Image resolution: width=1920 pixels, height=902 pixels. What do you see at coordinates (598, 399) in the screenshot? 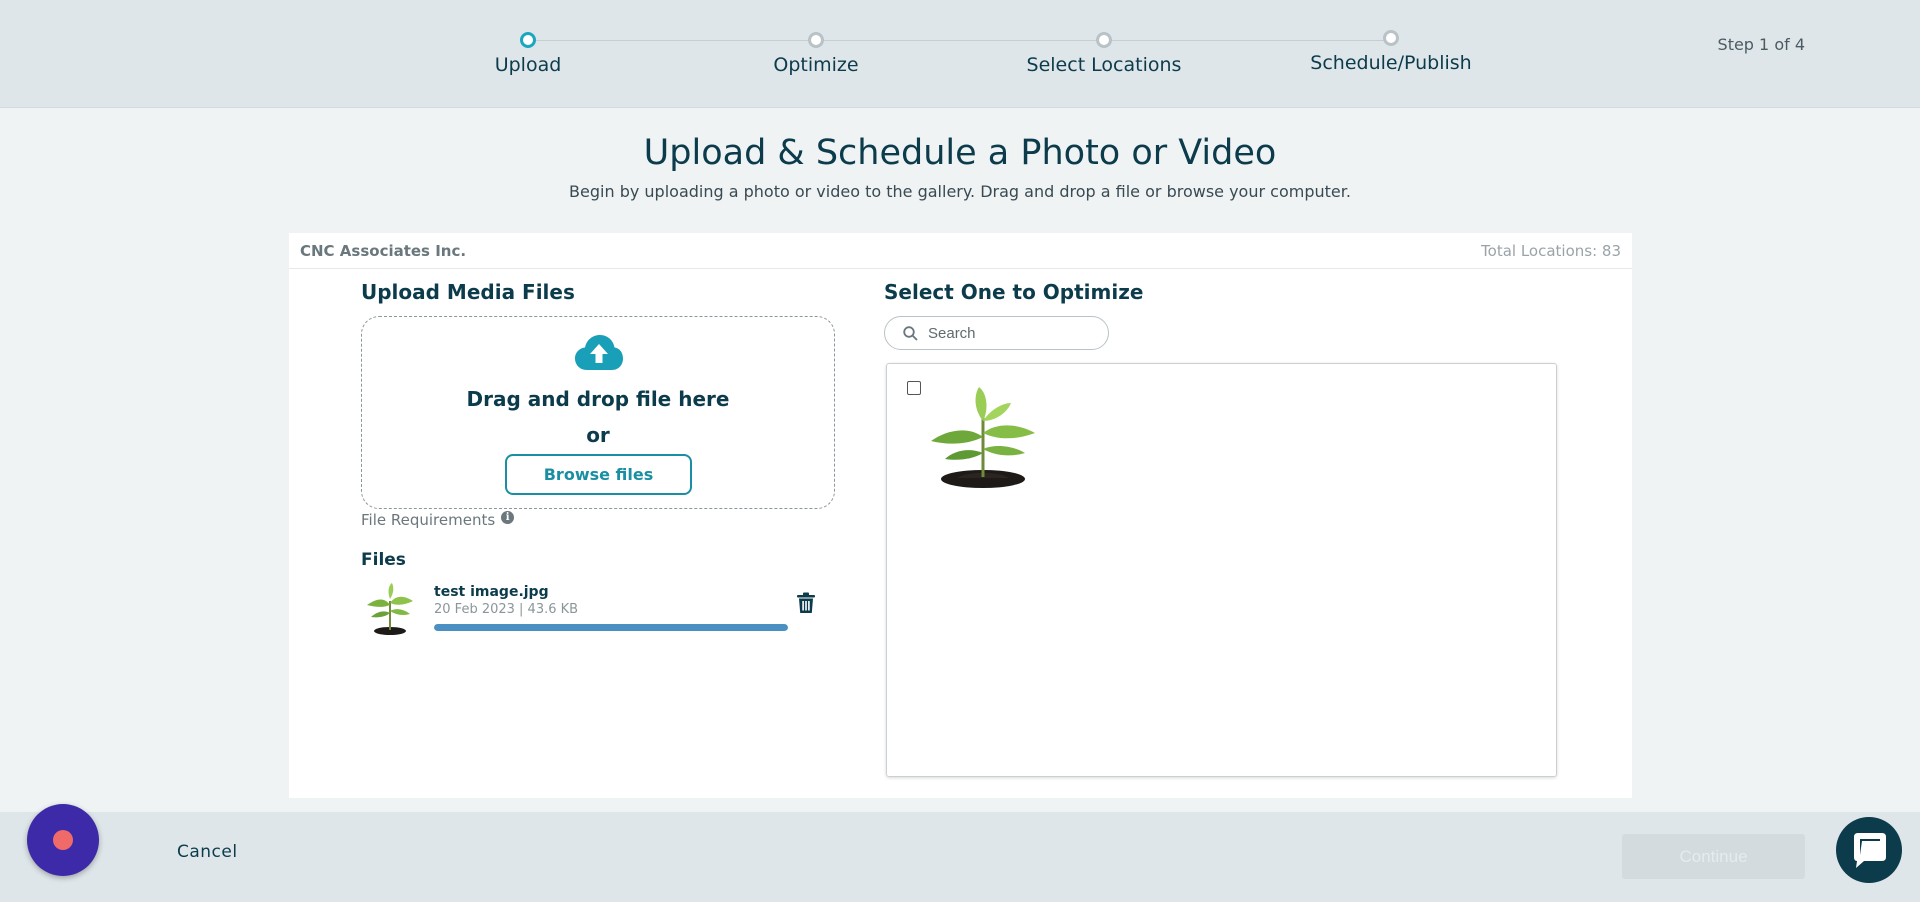
I see `drag-drop-text: Drag and drop file here` at bounding box center [598, 399].